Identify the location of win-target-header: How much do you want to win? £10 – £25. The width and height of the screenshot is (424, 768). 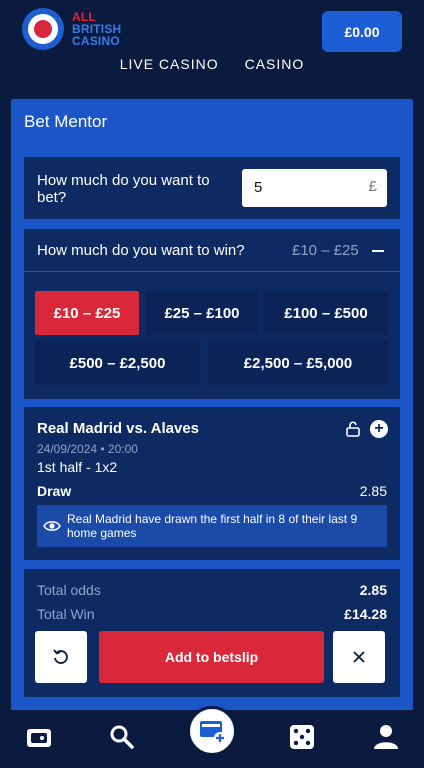
(212, 250).